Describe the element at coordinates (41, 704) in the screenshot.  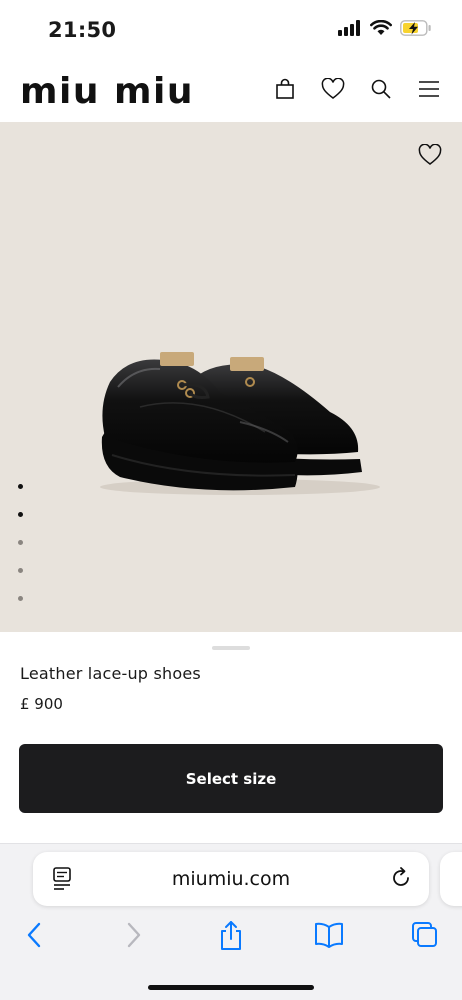
I see `product-price: £ 900` at that location.